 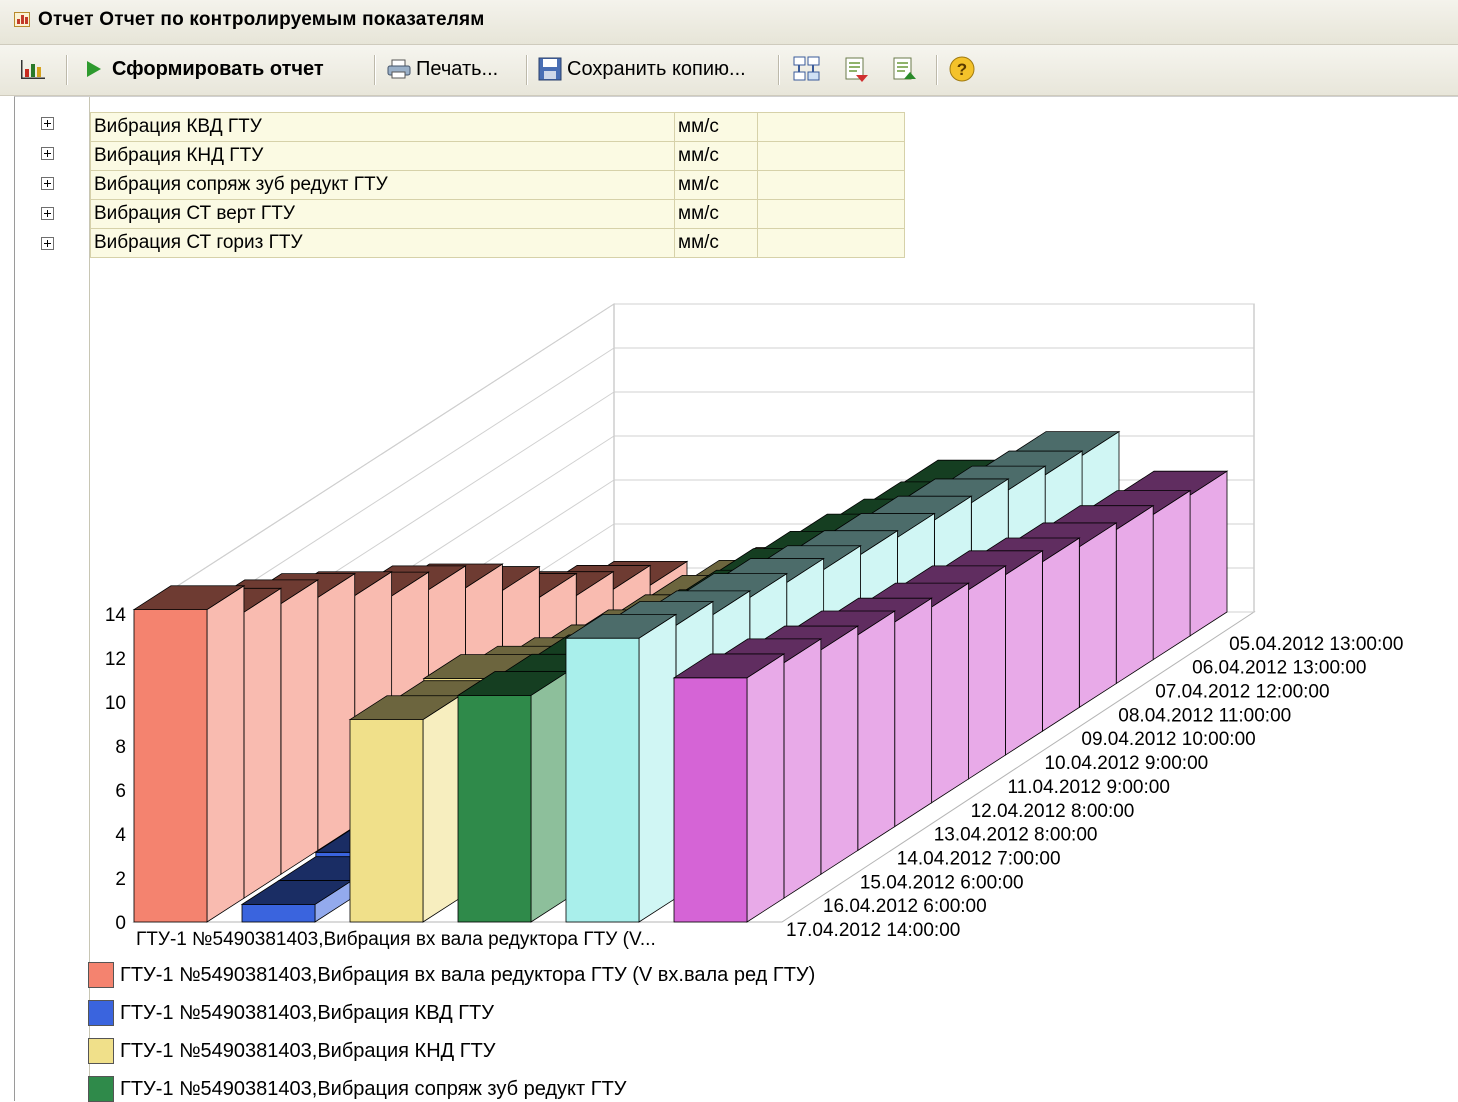 What do you see at coordinates (115, 659) in the screenshot?
I see `y-tick-label: 12` at bounding box center [115, 659].